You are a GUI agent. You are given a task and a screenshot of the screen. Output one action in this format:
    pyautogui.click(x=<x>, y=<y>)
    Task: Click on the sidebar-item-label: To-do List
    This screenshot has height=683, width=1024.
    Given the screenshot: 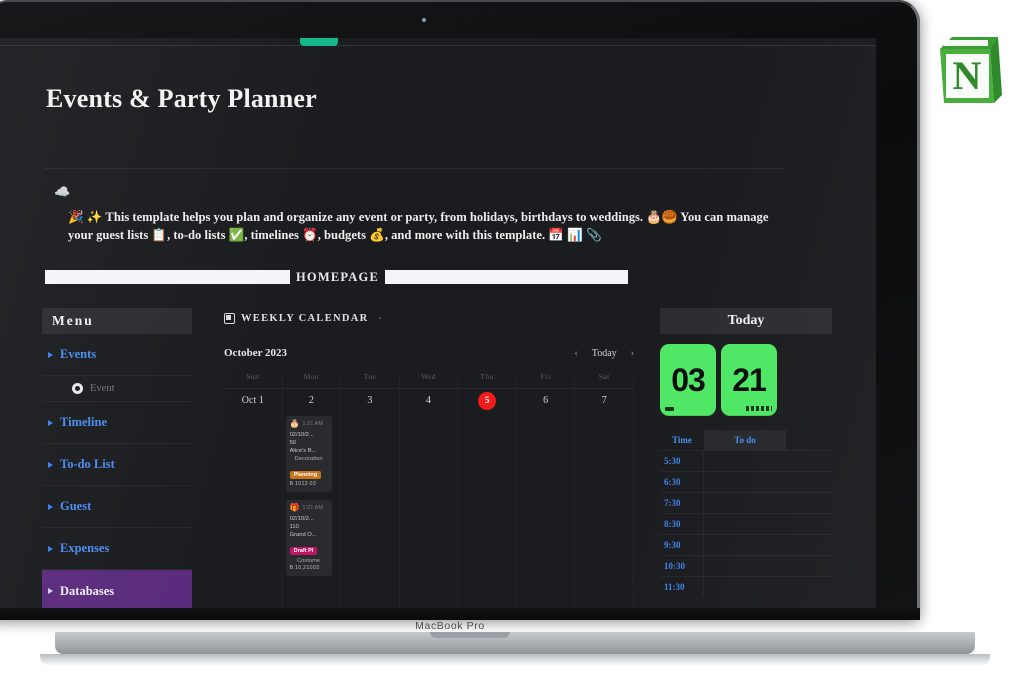 What is the action you would take?
    pyautogui.click(x=87, y=464)
    